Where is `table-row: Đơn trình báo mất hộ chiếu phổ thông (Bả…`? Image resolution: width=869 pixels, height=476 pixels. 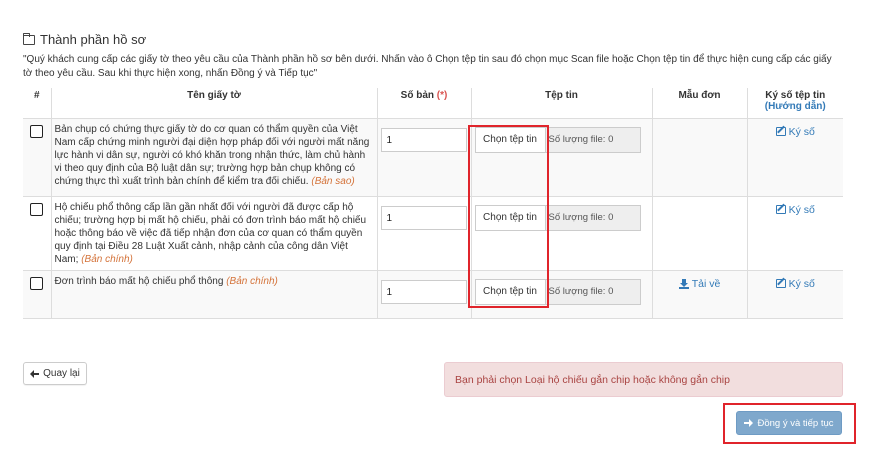 table-row: Đơn trình báo mất hộ chiếu phổ thông (Bả… is located at coordinates (433, 294).